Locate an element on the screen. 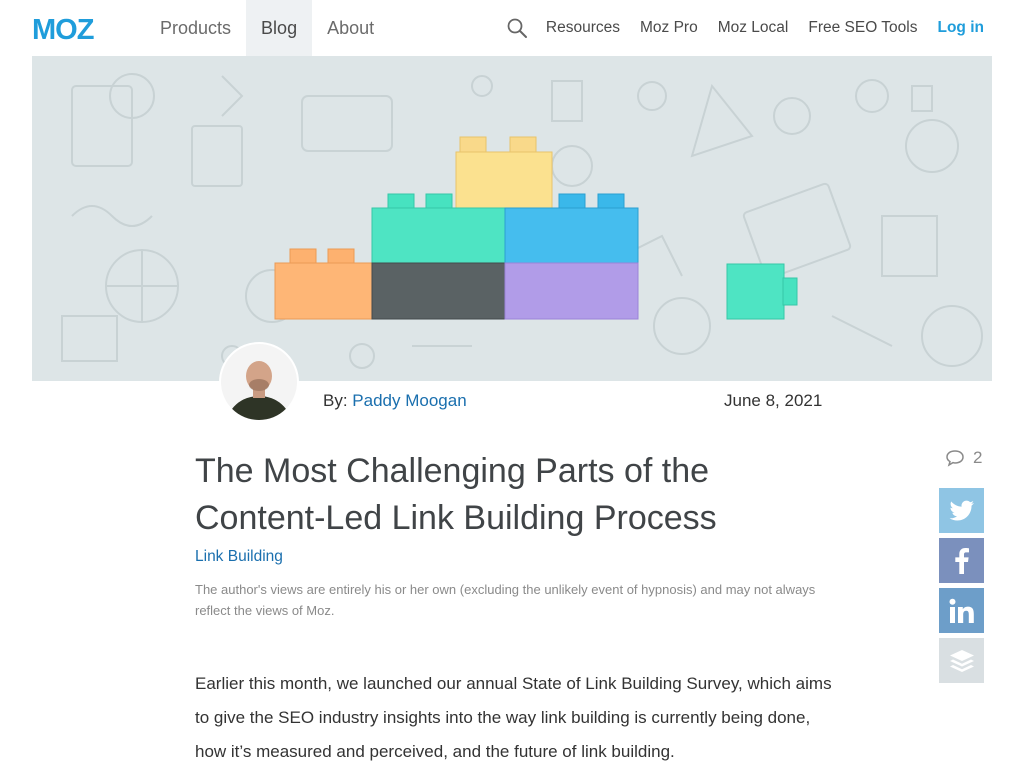 This screenshot has height=768, width=1024. twitter-icon is located at coordinates (961, 510).